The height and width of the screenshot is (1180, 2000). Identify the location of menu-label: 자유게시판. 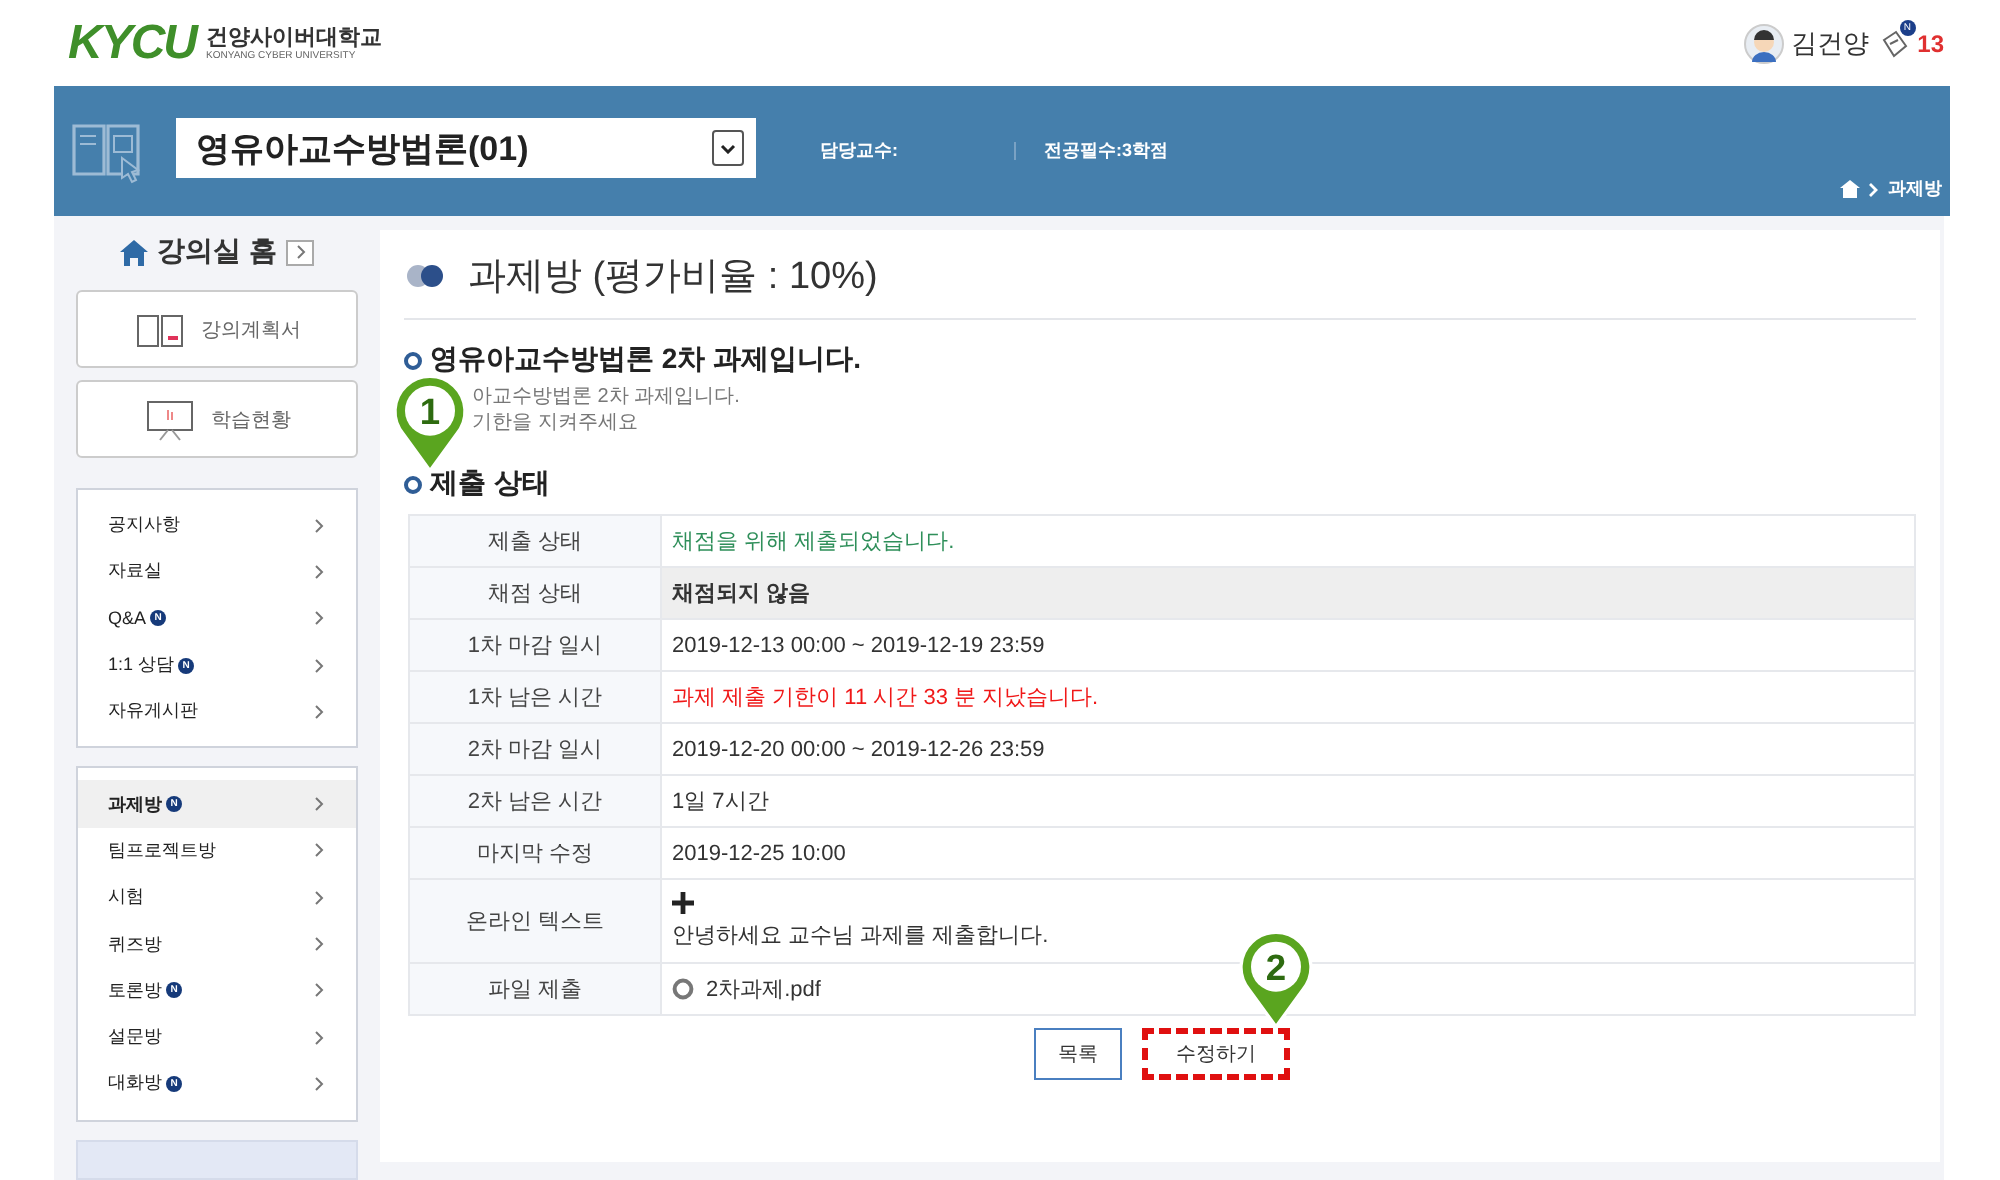
(153, 711).